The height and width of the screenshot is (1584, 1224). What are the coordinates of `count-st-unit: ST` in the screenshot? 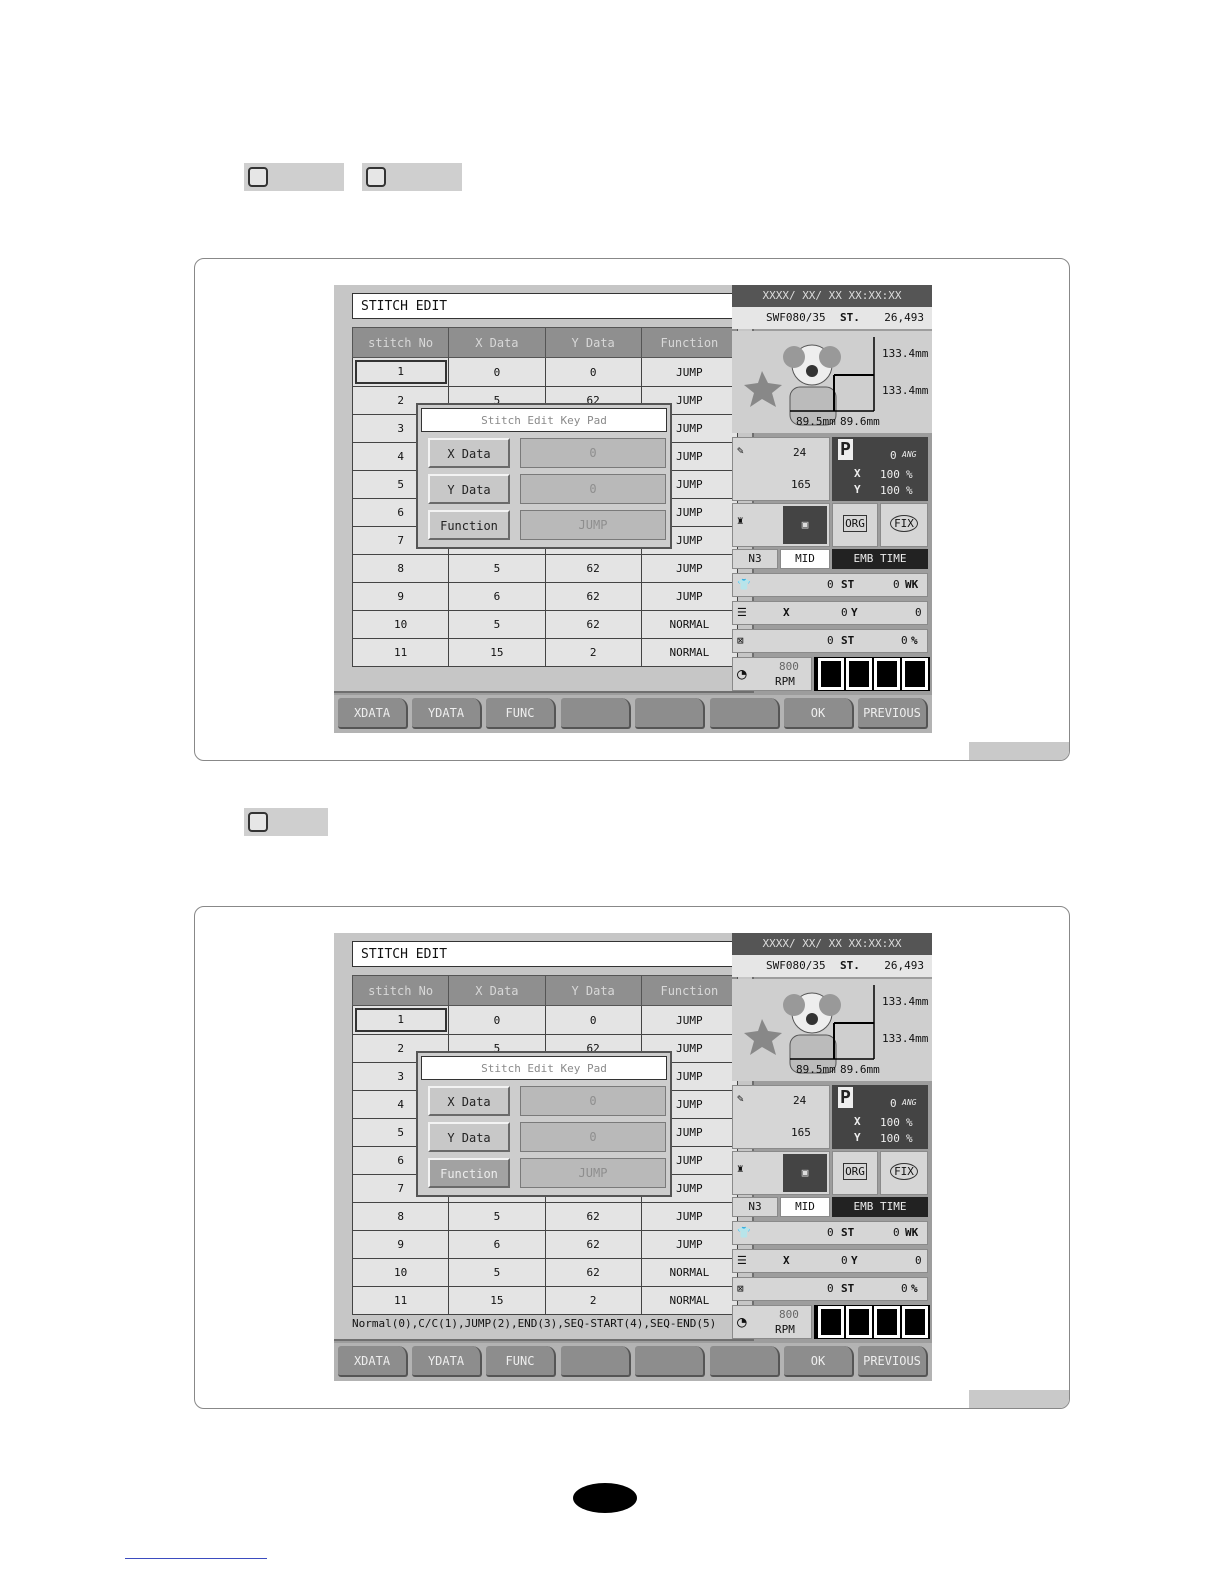 It's located at (848, 1232).